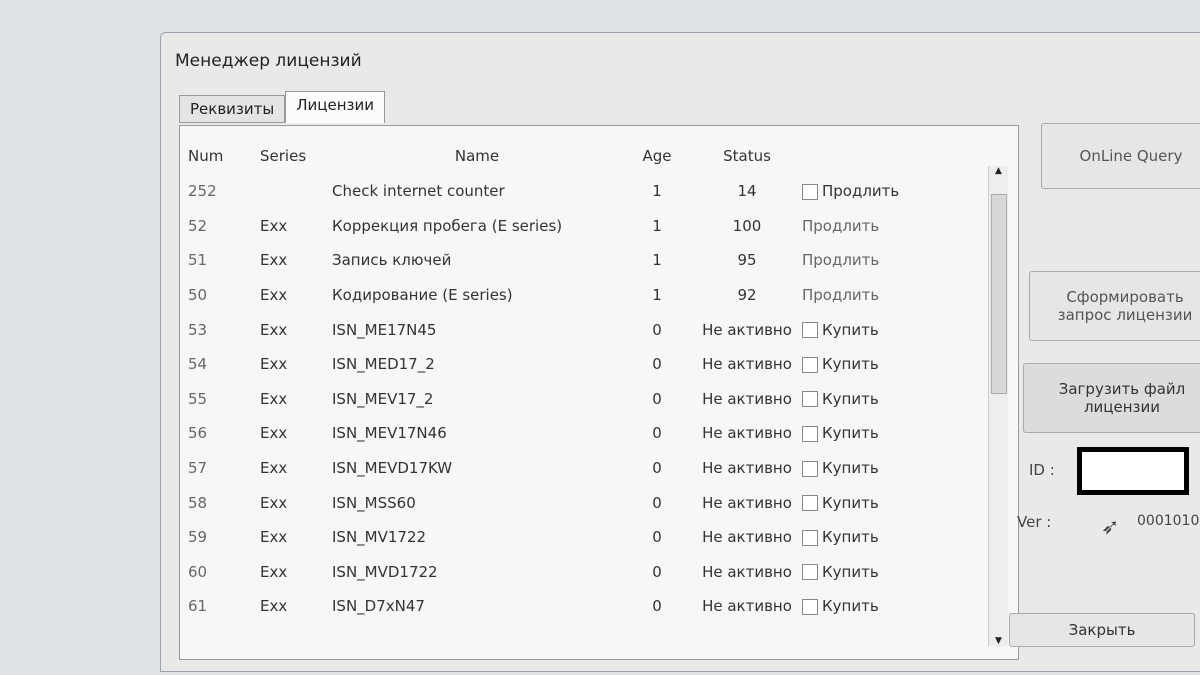 The height and width of the screenshot is (675, 1200). I want to click on col-age: Age, so click(657, 156).